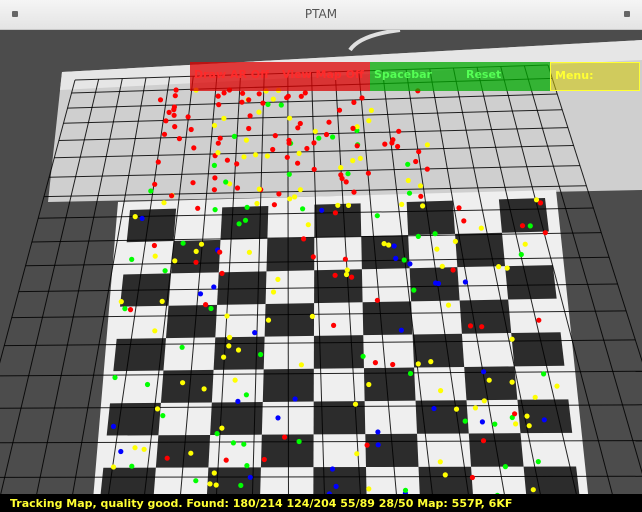  Describe the element at coordinates (324, 76) in the screenshot. I see `view-map-button: View Map Off` at that location.